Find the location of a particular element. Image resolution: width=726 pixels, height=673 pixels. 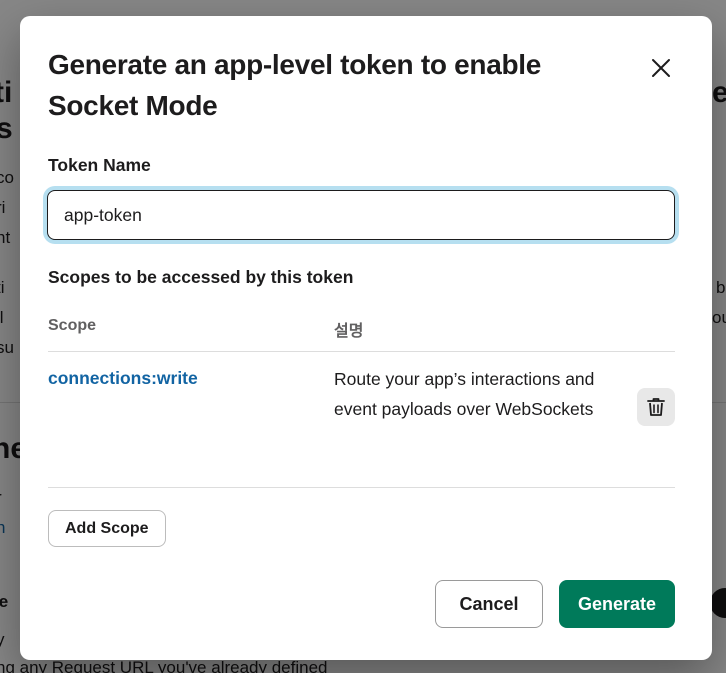

trash-icon is located at coordinates (656, 407).